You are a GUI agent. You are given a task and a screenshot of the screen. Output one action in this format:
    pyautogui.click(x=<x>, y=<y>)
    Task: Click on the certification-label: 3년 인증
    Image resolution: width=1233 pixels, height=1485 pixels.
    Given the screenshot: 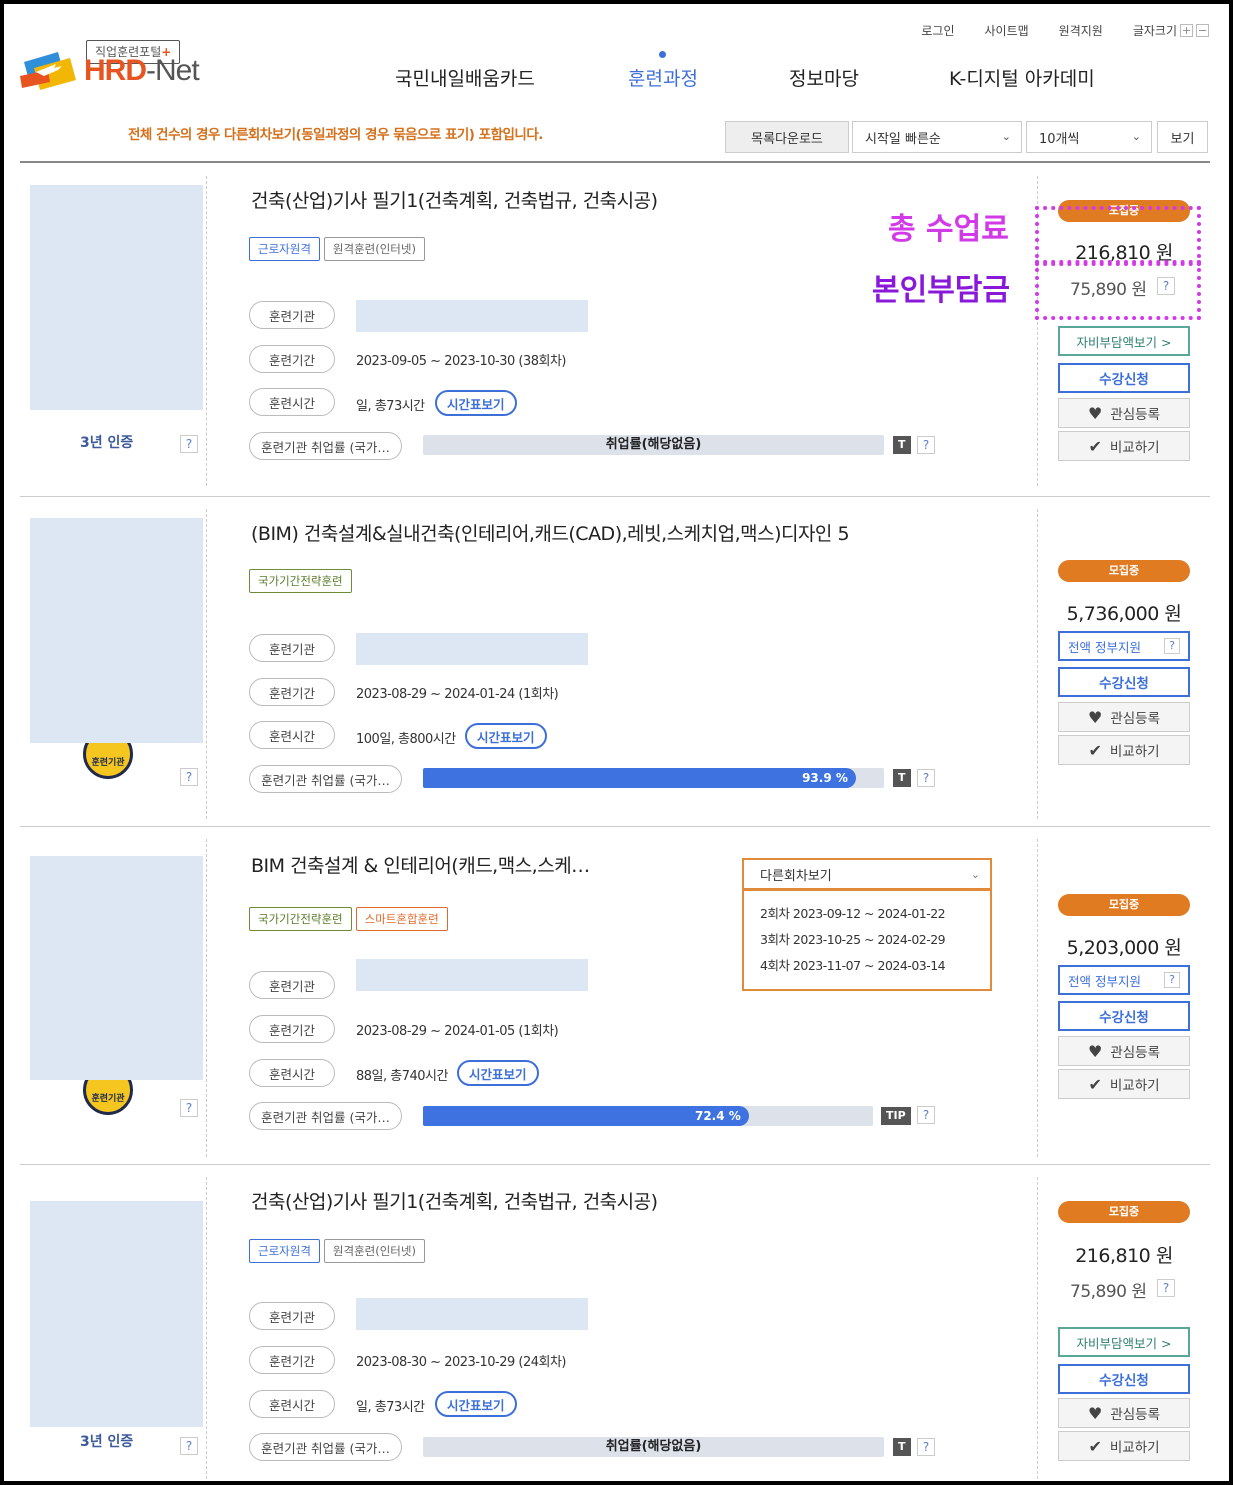 What is the action you would take?
    pyautogui.click(x=107, y=1442)
    